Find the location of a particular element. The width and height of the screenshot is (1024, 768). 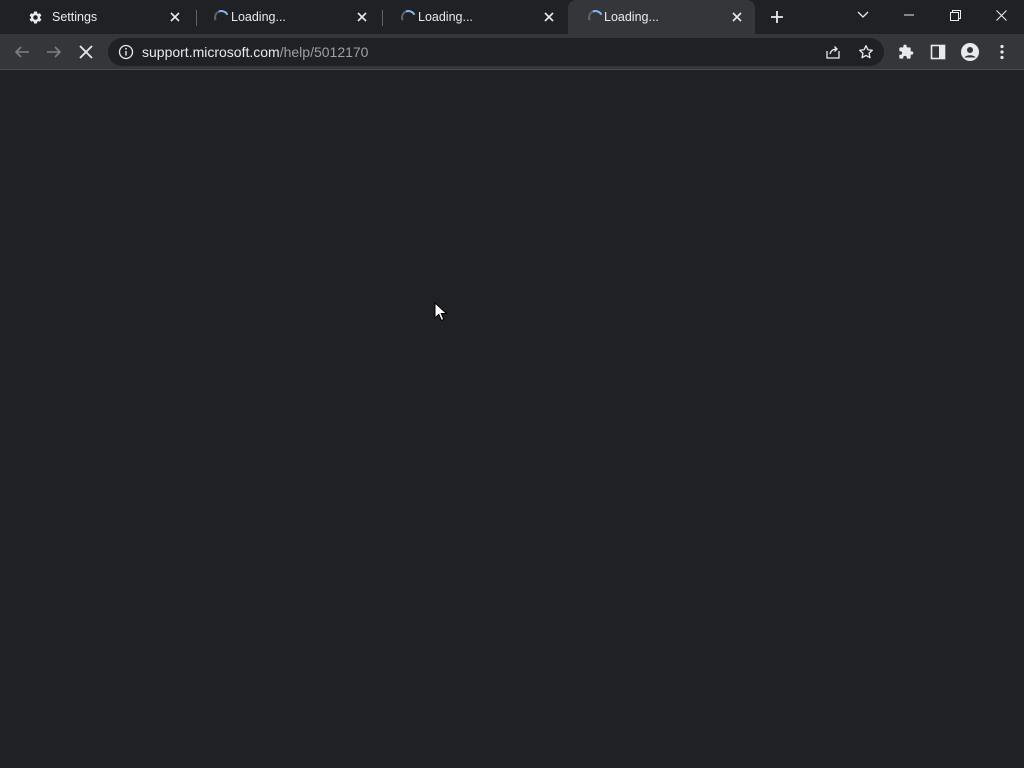

puzzle-icon is located at coordinates (906, 51).